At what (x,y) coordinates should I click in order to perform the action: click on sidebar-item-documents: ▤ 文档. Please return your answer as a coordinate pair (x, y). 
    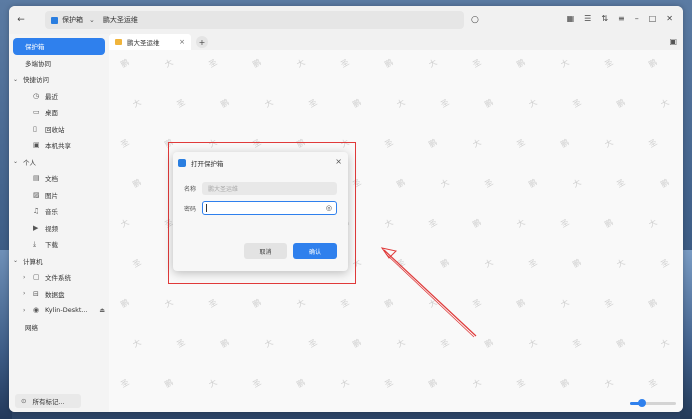
    Looking at the image, I should click on (59, 178).